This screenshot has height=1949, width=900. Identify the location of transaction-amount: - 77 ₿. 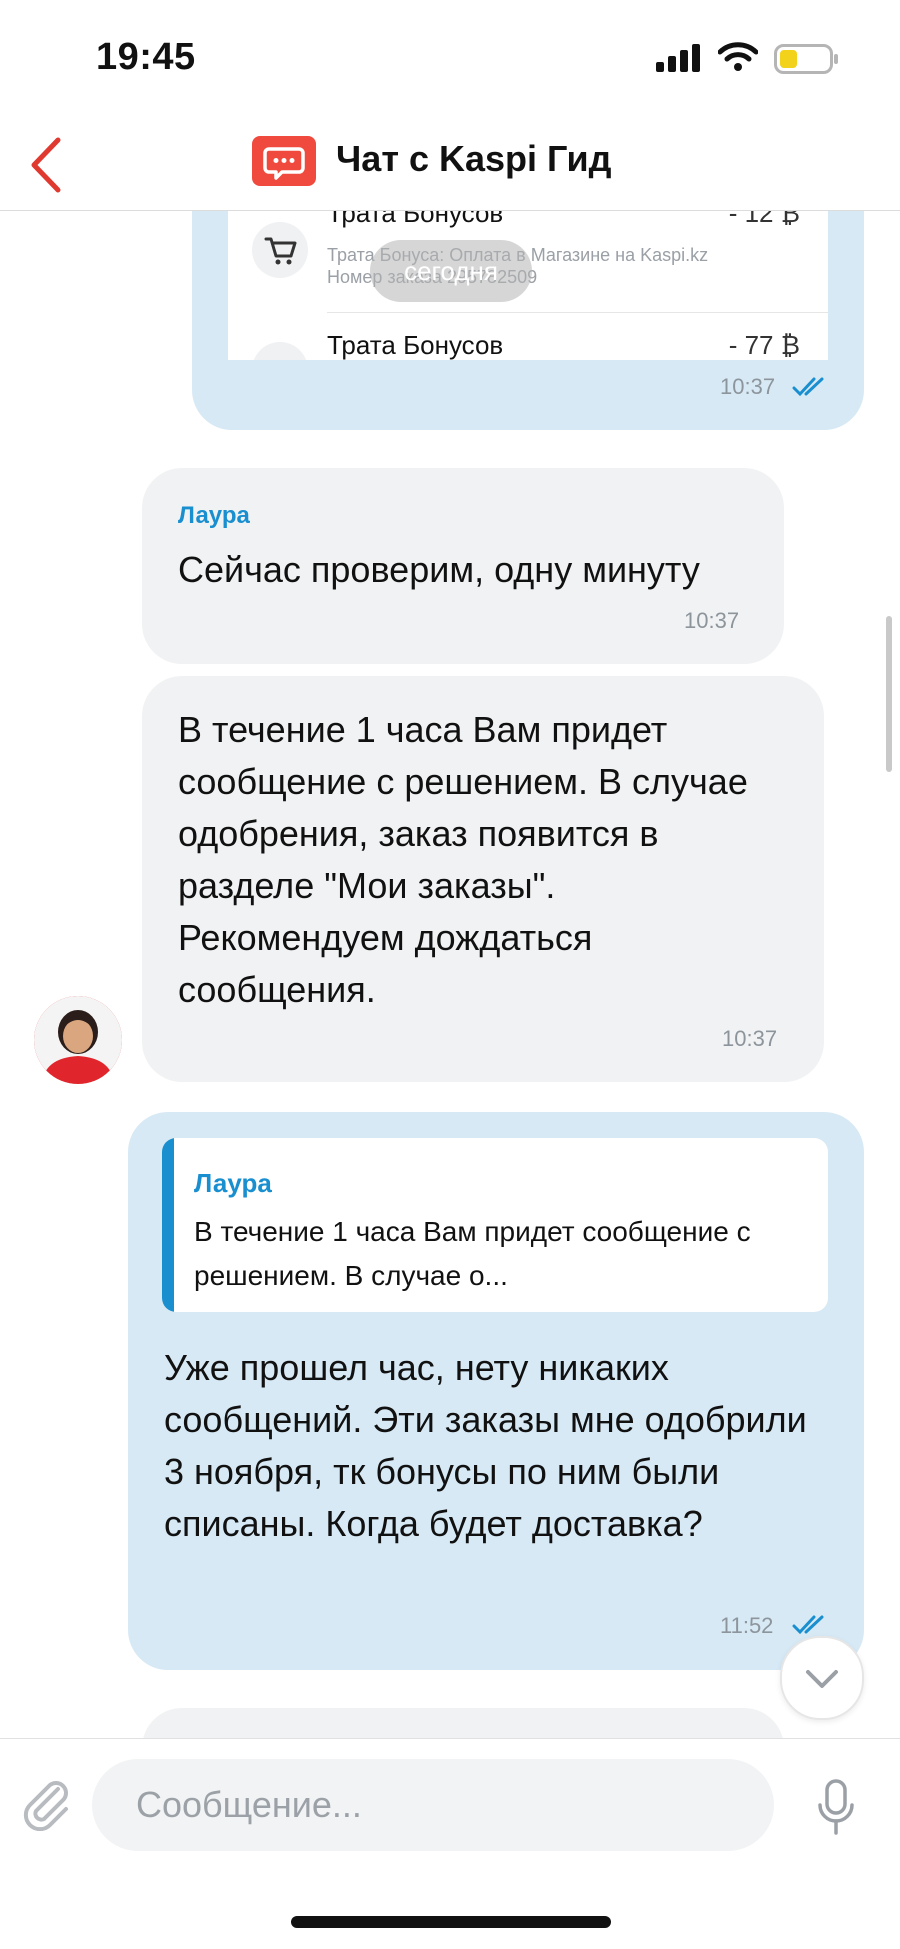
(764, 345).